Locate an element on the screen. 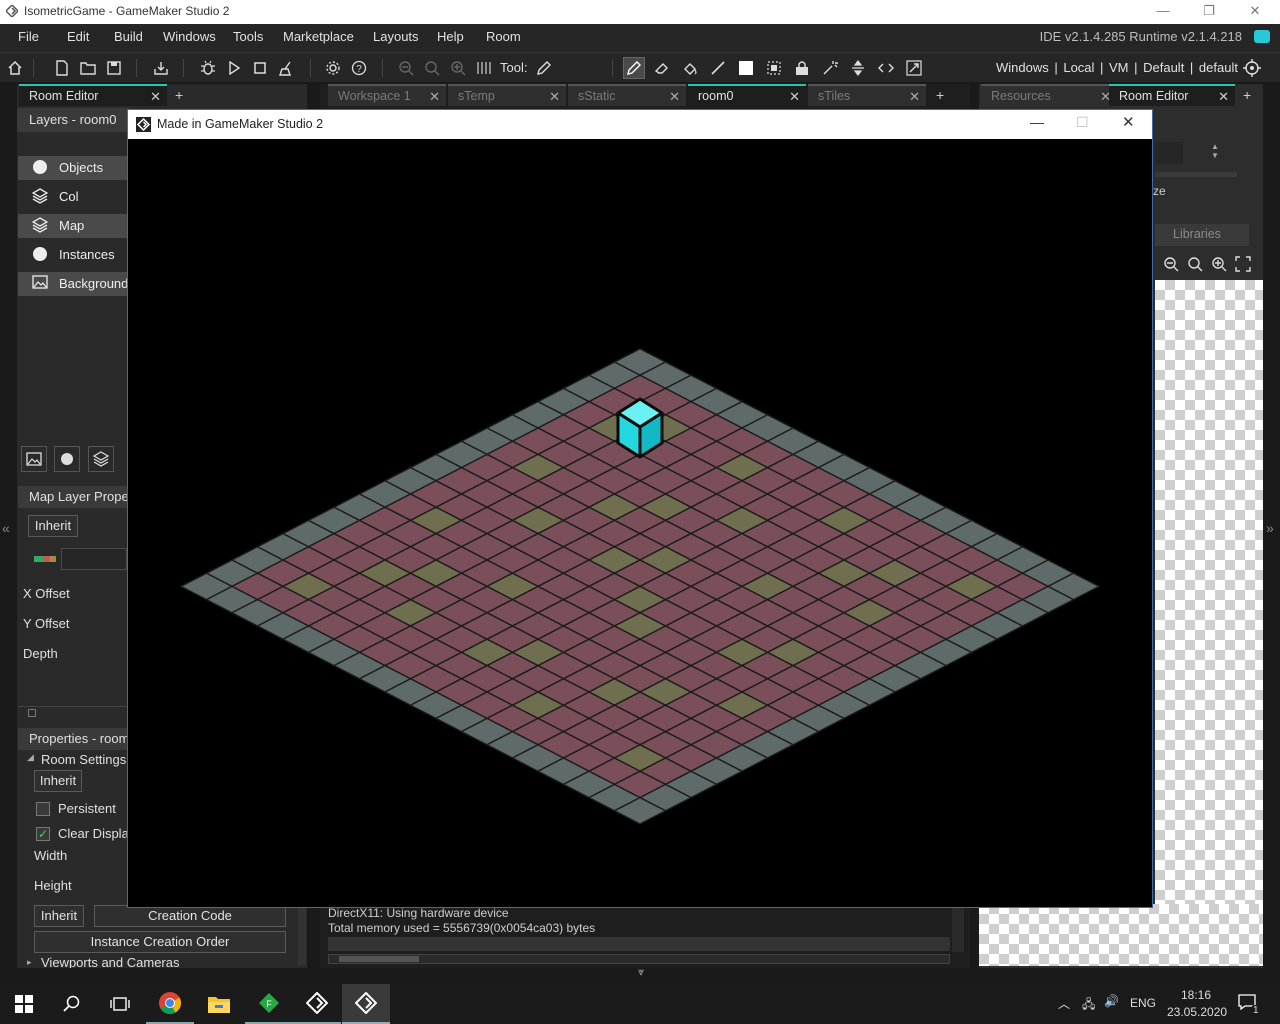 This screenshot has height=1024, width=1280. inherit-code-button: Inherit is located at coordinates (59, 916).